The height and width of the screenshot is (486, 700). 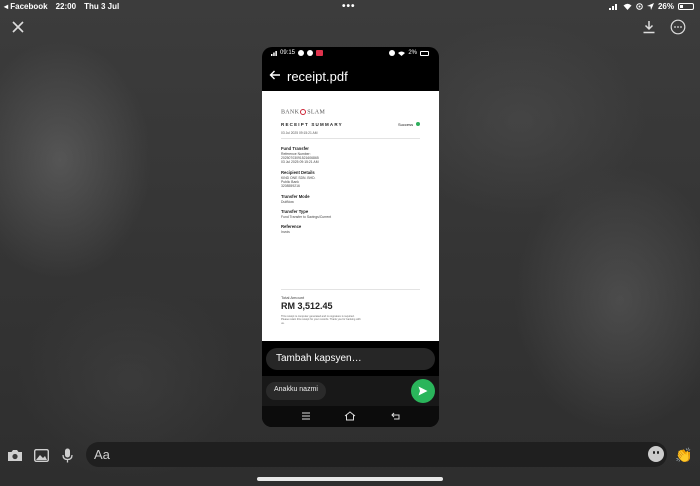 What do you see at coordinates (406, 124) in the screenshot?
I see `transaction-status: Success` at bounding box center [406, 124].